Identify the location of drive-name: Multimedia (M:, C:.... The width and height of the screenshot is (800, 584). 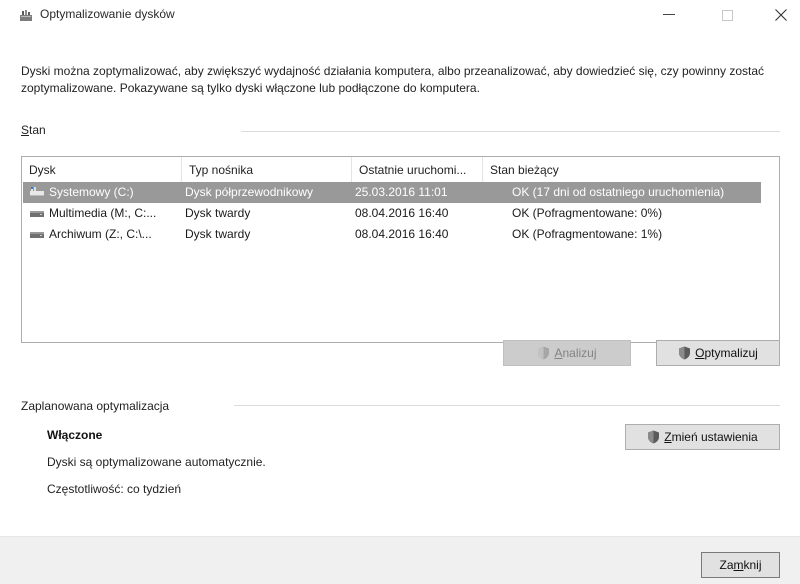
(103, 213).